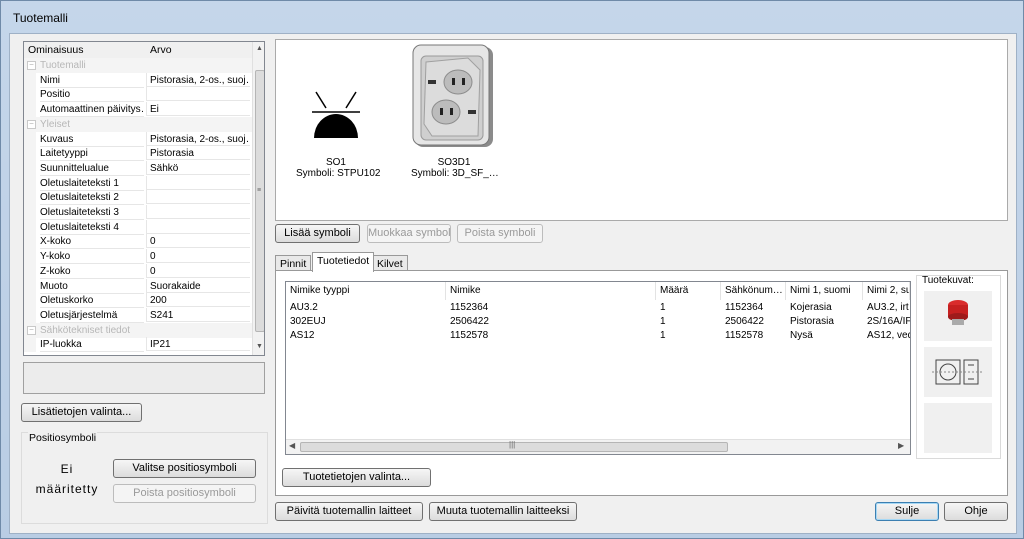 The width and height of the screenshot is (1024, 539). Describe the element at coordinates (198, 167) in the screenshot. I see `property-value: Sähkö` at that location.